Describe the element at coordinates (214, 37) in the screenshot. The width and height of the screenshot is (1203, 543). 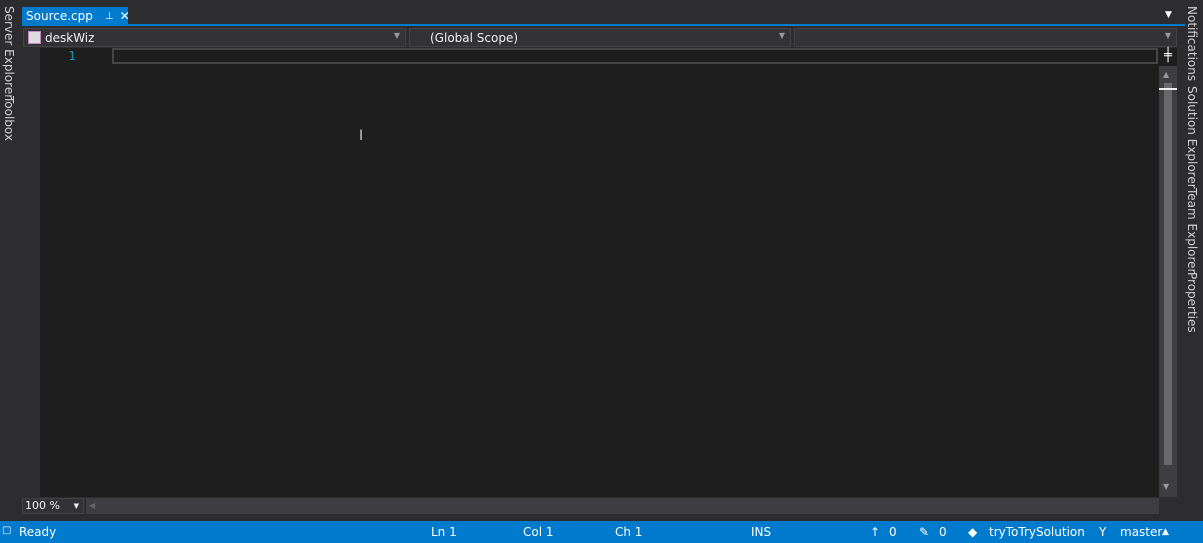
I see `project-combo: deskWiz ▼` at that location.